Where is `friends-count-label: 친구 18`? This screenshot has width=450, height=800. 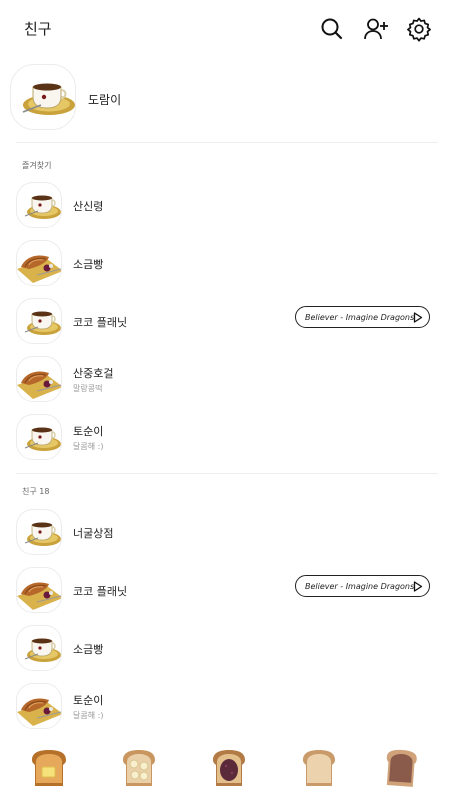
friends-count-label: 친구 18 is located at coordinates (36, 491).